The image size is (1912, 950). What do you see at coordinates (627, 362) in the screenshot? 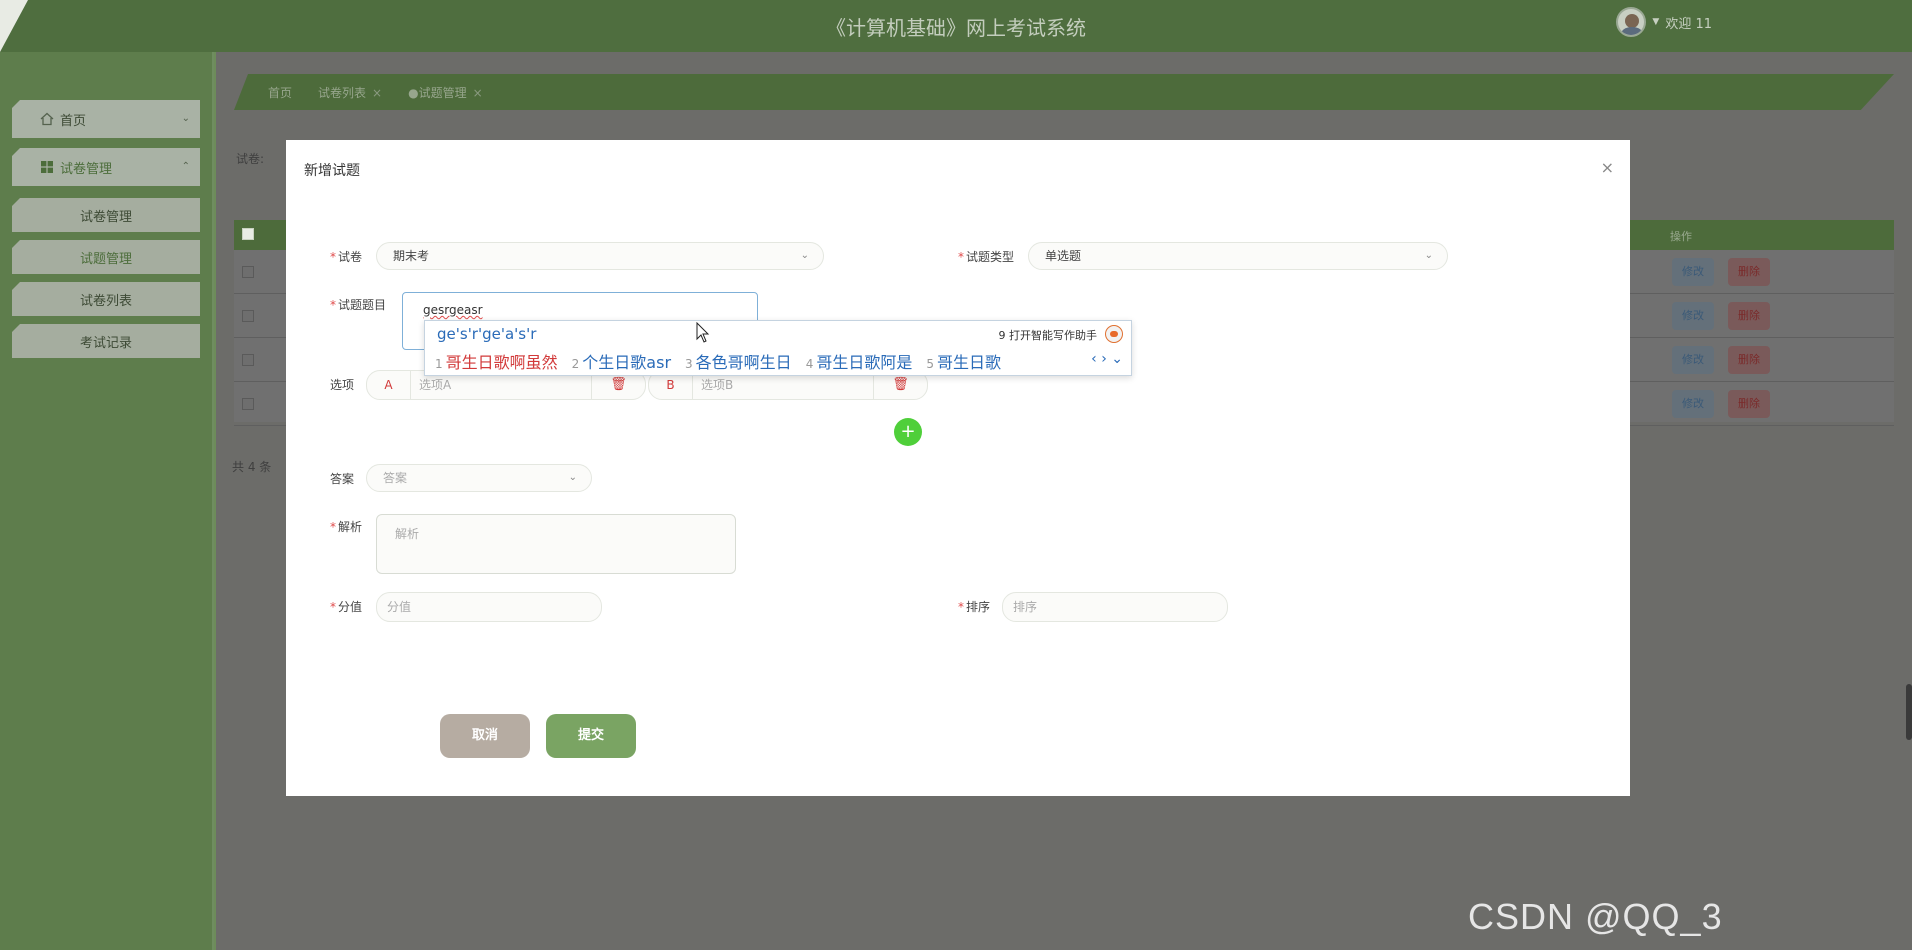
I see `candidate-text: 个生日歌asr` at bounding box center [627, 362].